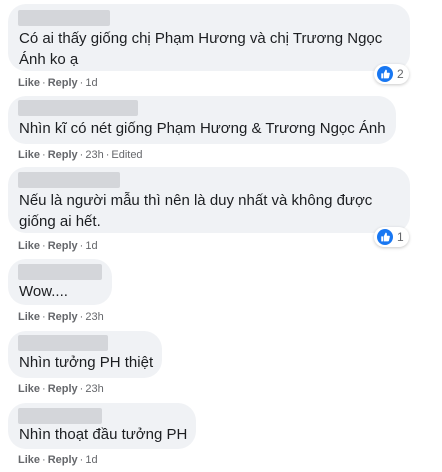 Image resolution: width=442 pixels, height=472 pixels. What do you see at coordinates (80, 155) in the screenshot?
I see `comment-actions: Like · Reply · 23h · Edited` at bounding box center [80, 155].